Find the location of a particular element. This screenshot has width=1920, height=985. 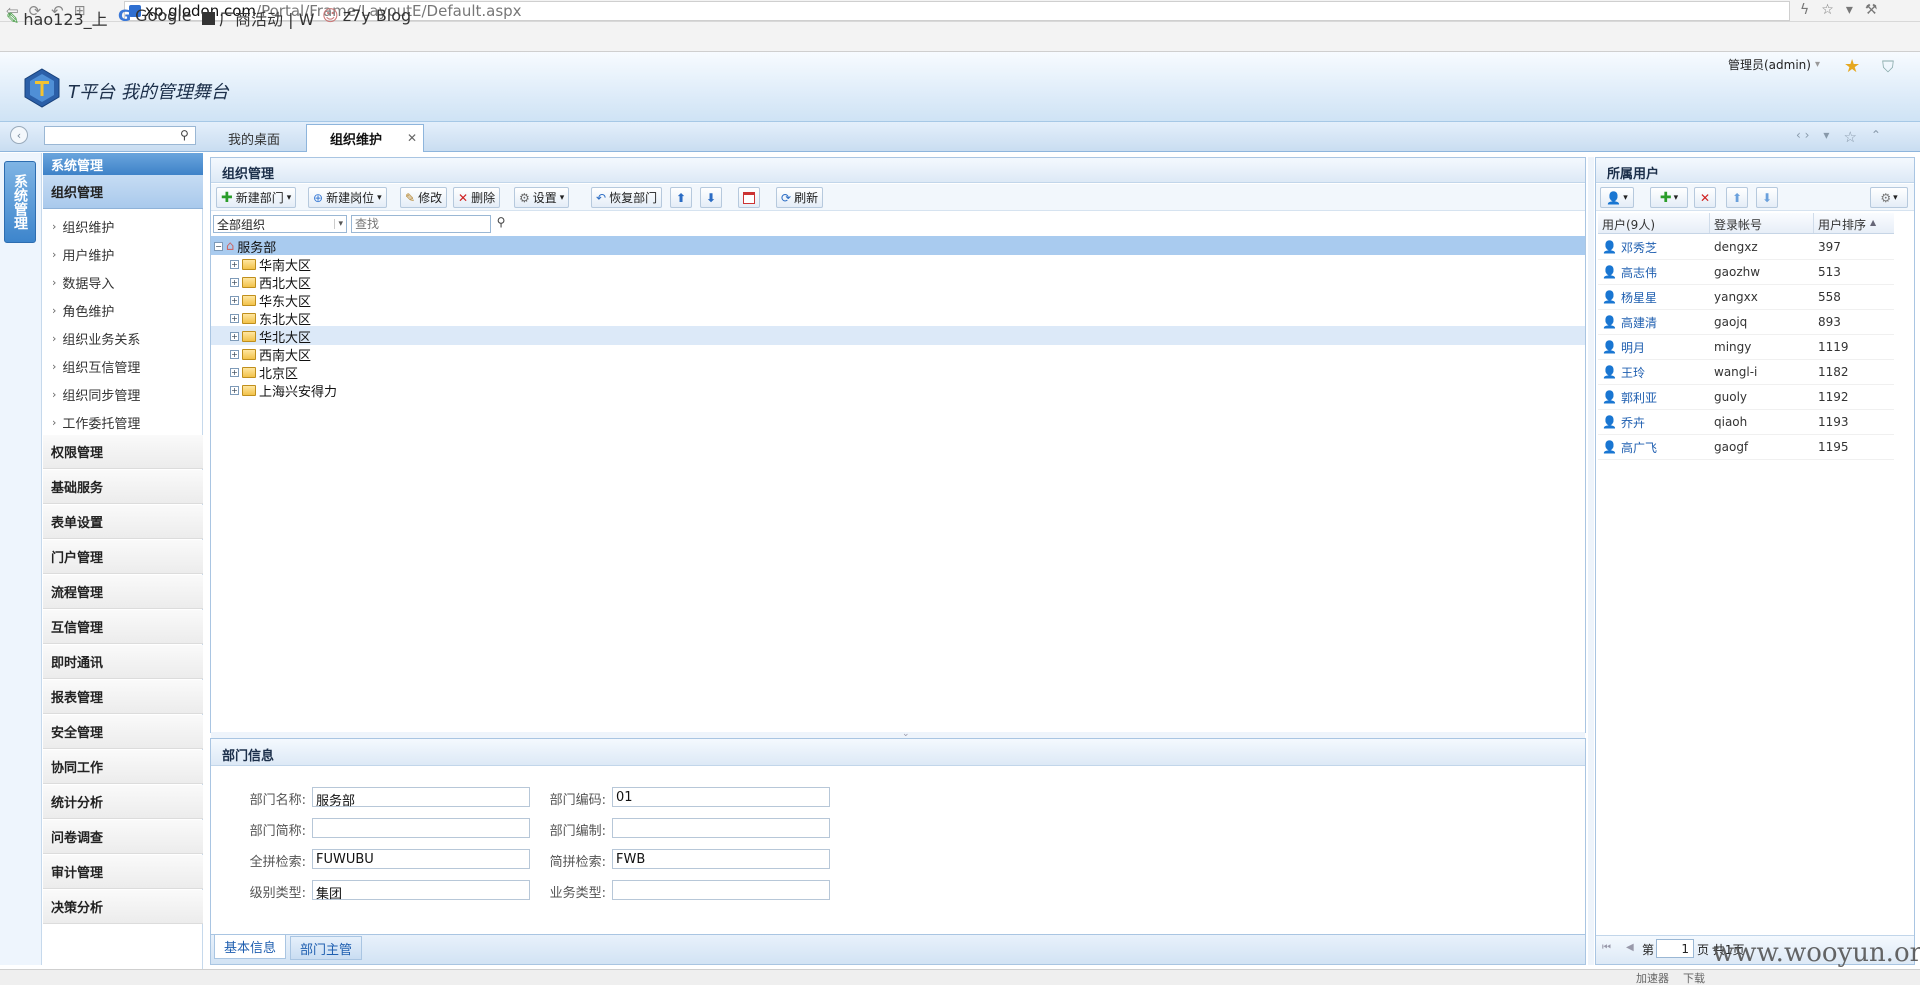

new-dept-button: ✚ 新建部门 ▾ is located at coordinates (256, 197).